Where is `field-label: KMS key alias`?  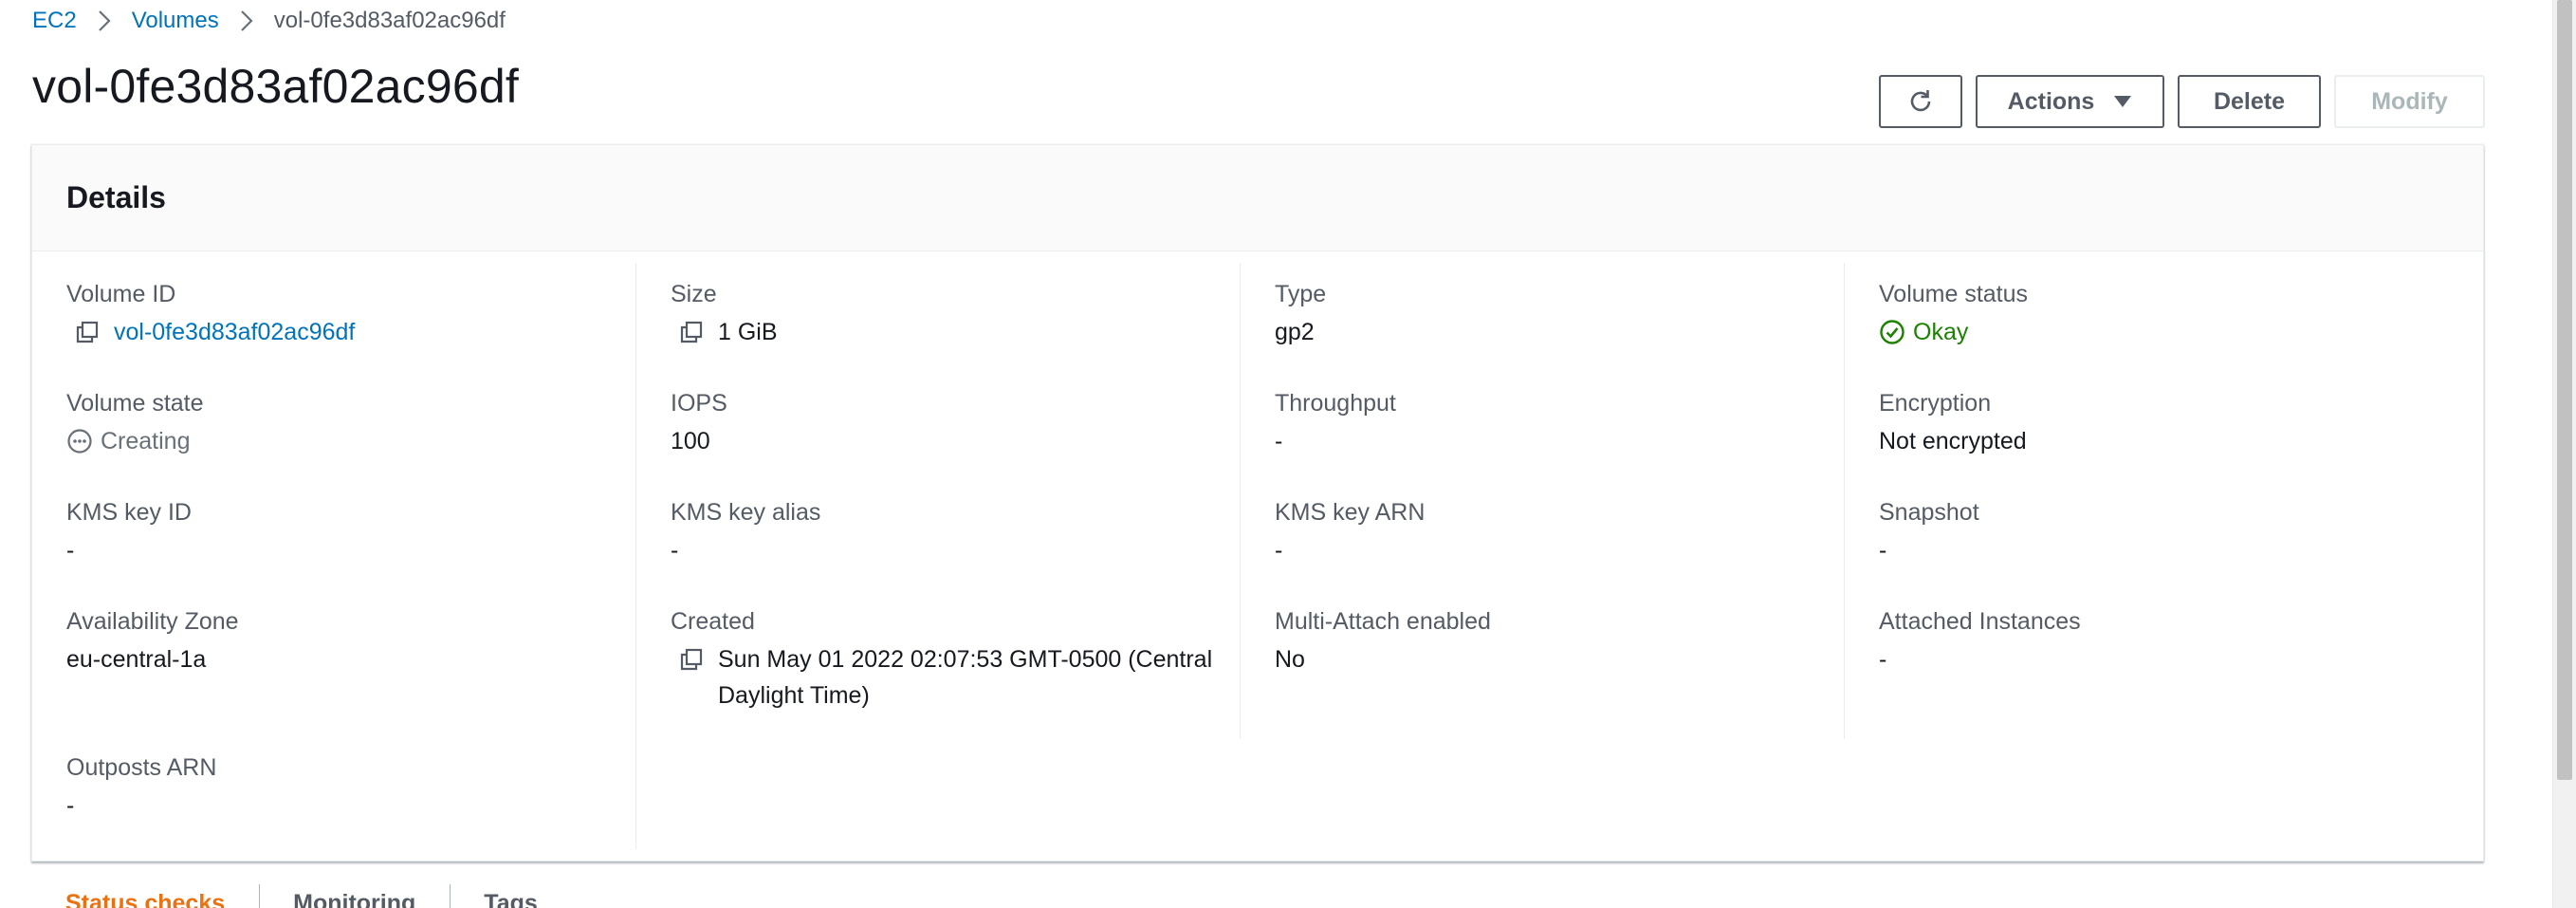 field-label: KMS key alias is located at coordinates (746, 512).